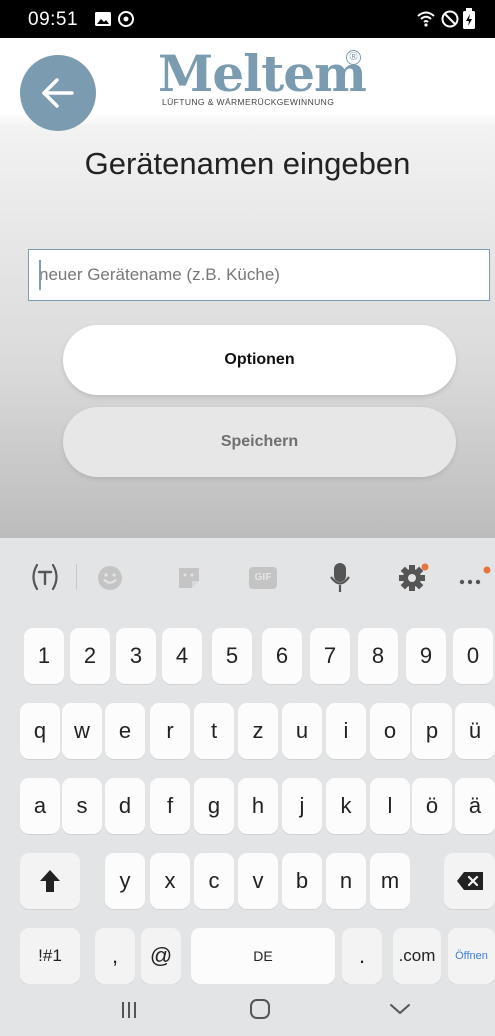 The height and width of the screenshot is (1036, 495). What do you see at coordinates (53, 19) in the screenshot?
I see `status-time: 09:51` at bounding box center [53, 19].